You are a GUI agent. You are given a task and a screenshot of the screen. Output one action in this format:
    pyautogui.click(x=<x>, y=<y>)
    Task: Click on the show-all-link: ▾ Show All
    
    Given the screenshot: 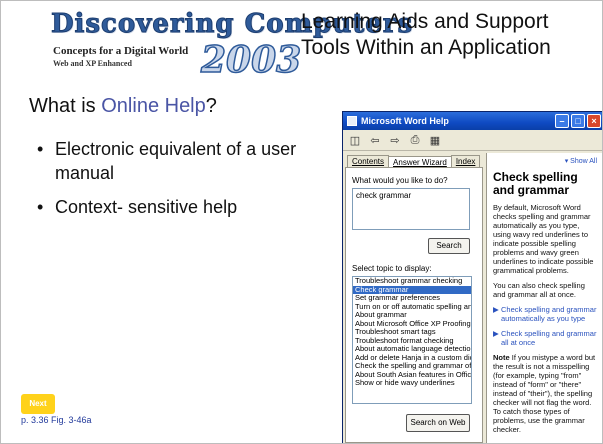 What is the action you would take?
    pyautogui.click(x=545, y=161)
    